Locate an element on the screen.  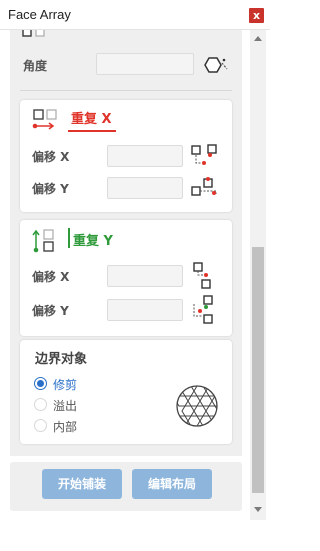
x-offset-x-input is located at coordinates (145, 156).